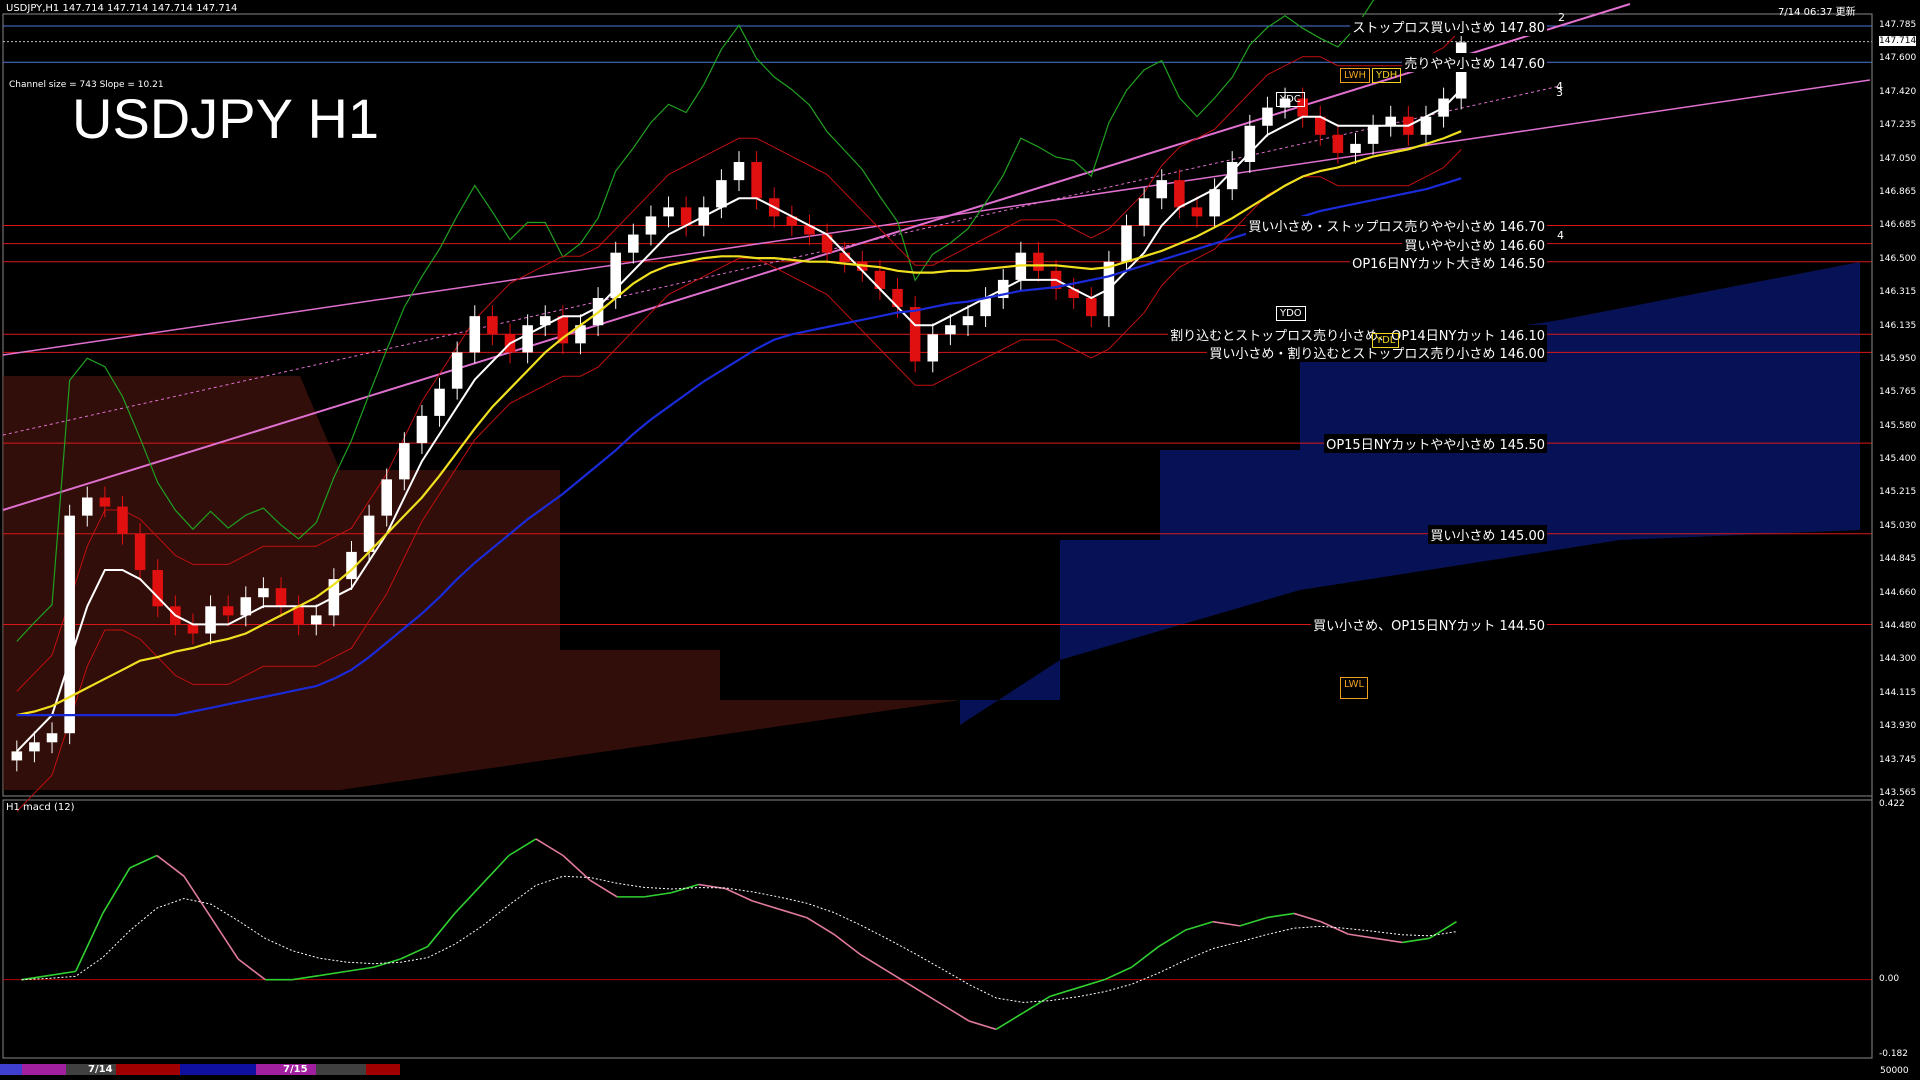 Image resolution: width=1920 pixels, height=1080 pixels. What do you see at coordinates (1898, 325) in the screenshot?
I see `price-tick-label: 146.135` at bounding box center [1898, 325].